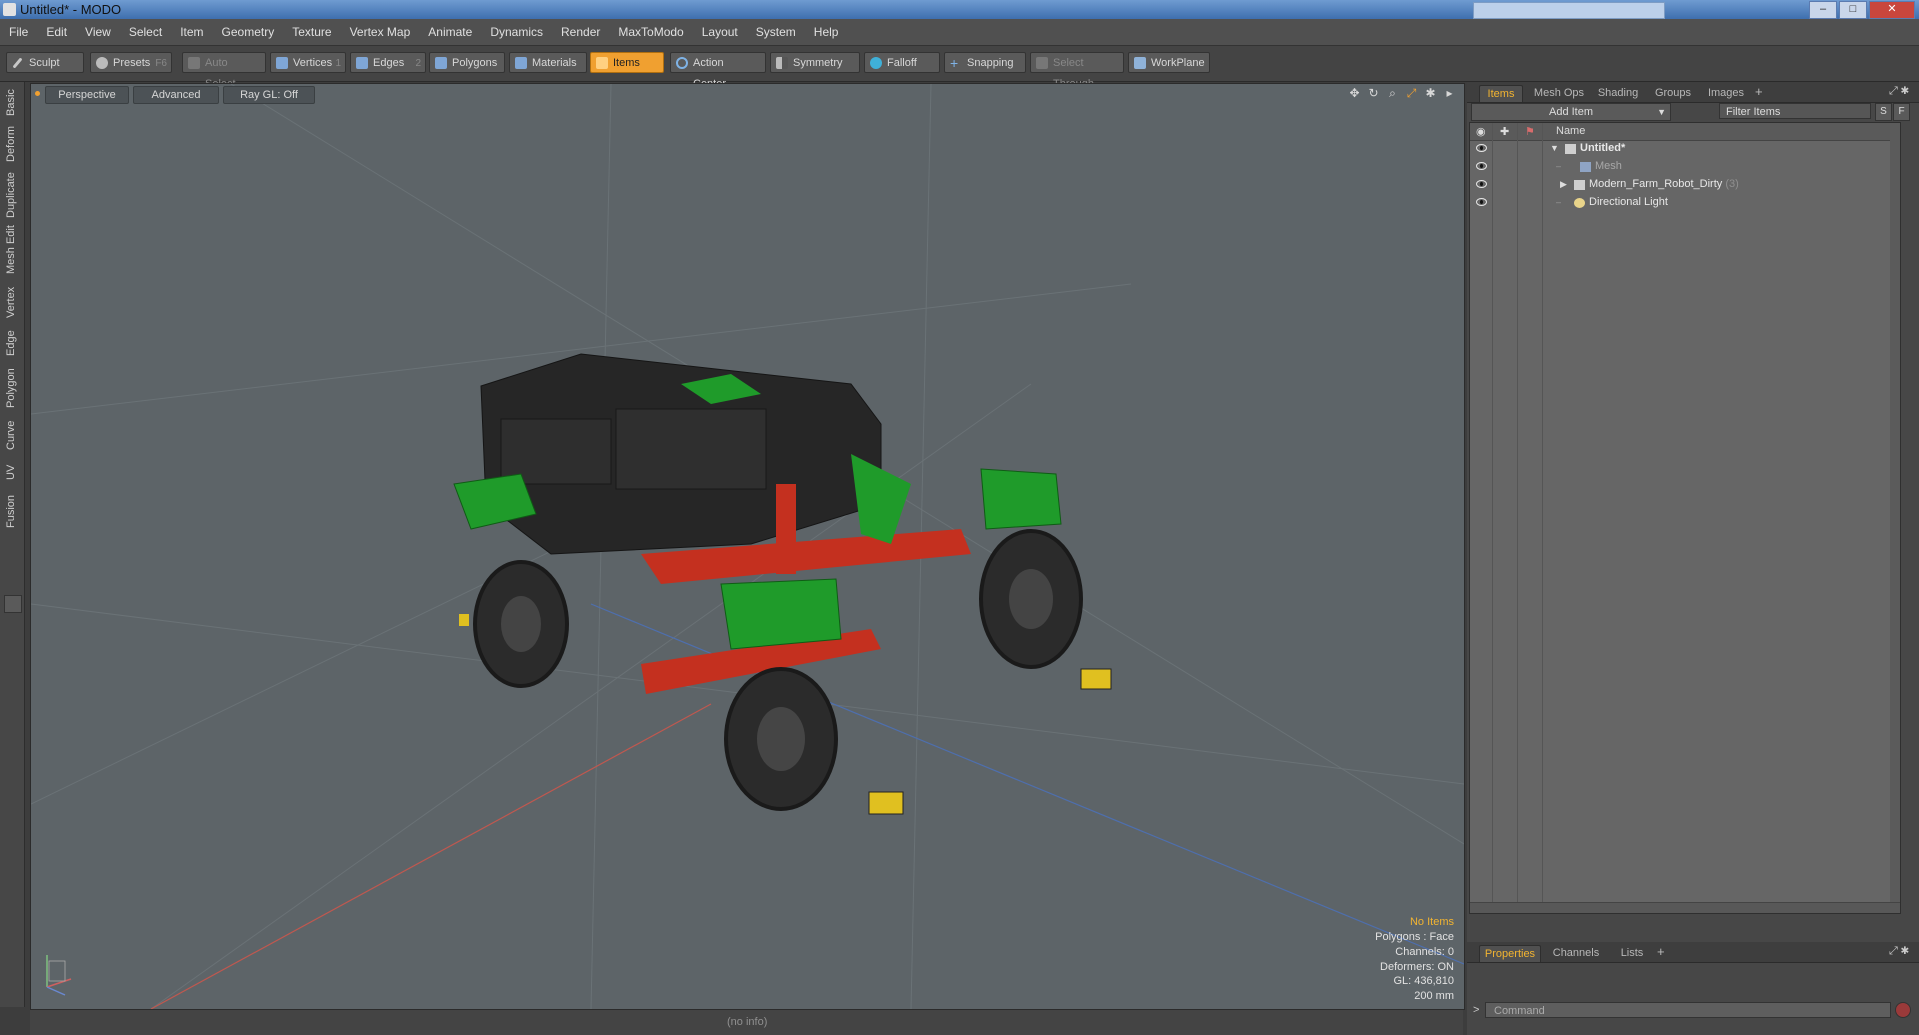 The width and height of the screenshot is (1919, 1035). I want to click on viewport-settings-gear-icon: ✱, so click(1430, 93).